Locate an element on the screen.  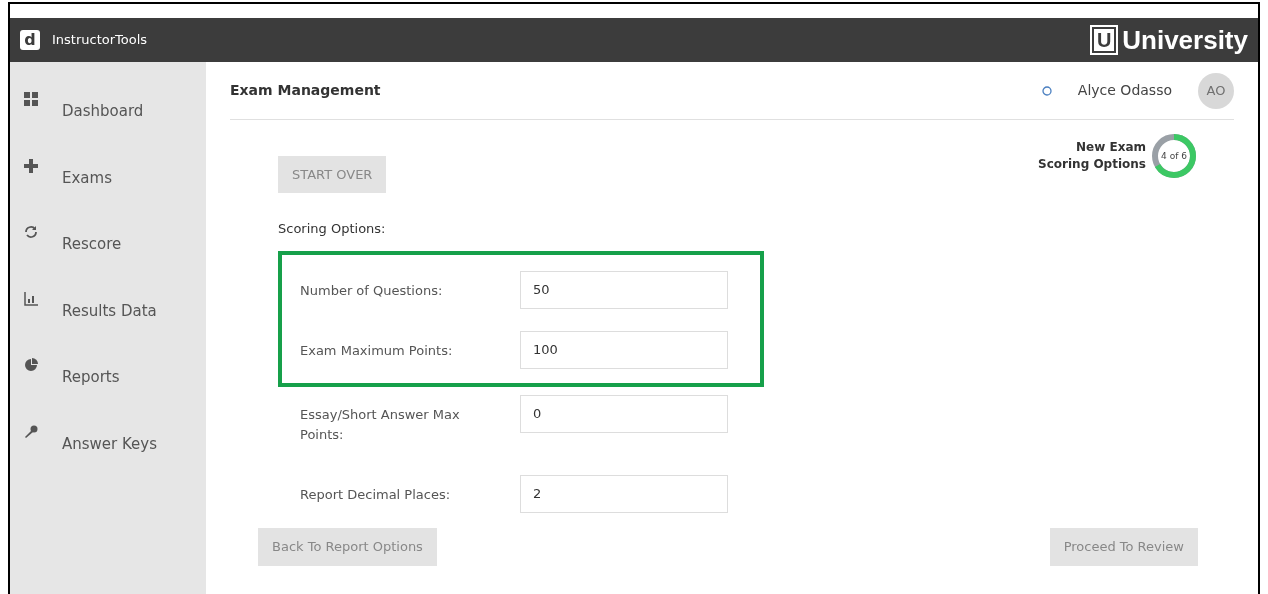
user-avatar: AO is located at coordinates (1216, 90).